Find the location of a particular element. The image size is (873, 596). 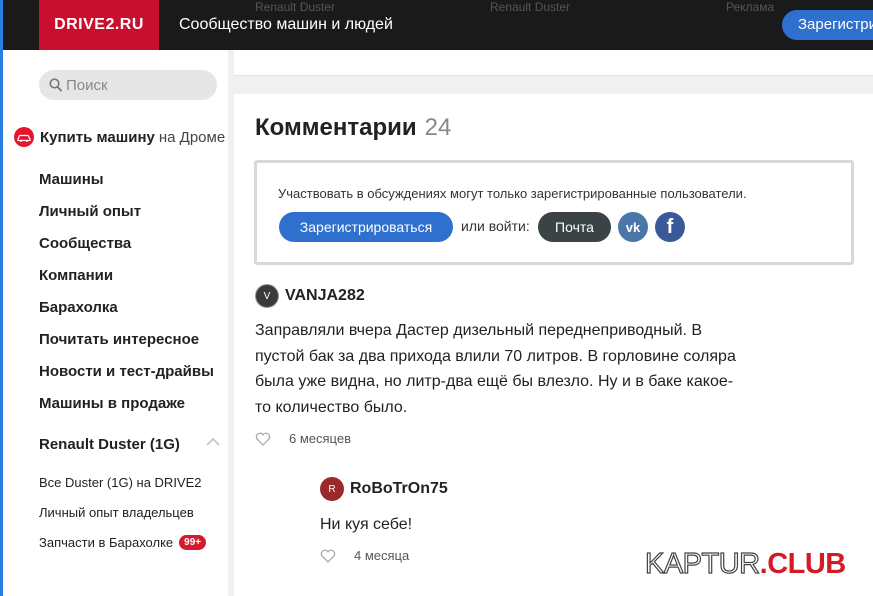

sub-item-owner-experience: Личный опыт владельцев is located at coordinates (122, 511).